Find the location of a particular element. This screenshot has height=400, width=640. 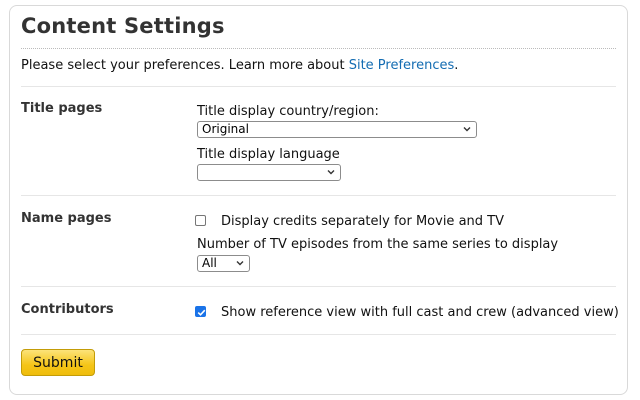

submit-button: Submit is located at coordinates (58, 362).